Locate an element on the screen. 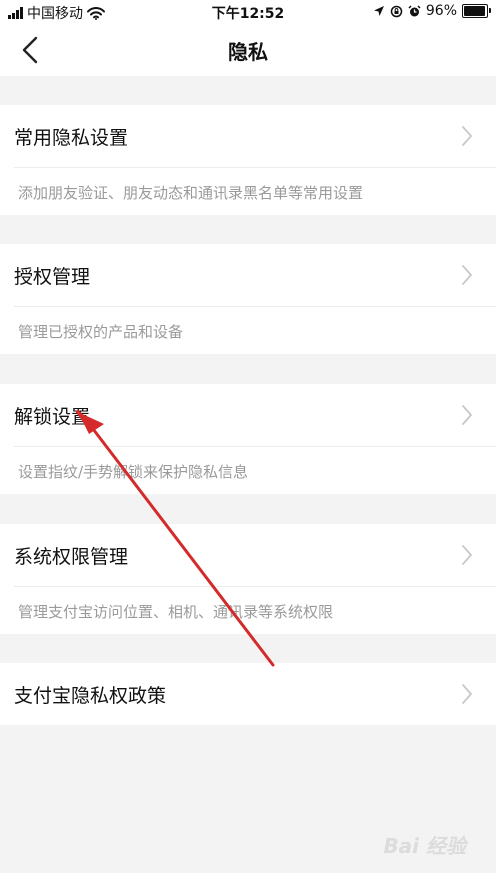  unlock-settings-description: 设置指纹/手势解锁来保护隐私信息 is located at coordinates (133, 472).